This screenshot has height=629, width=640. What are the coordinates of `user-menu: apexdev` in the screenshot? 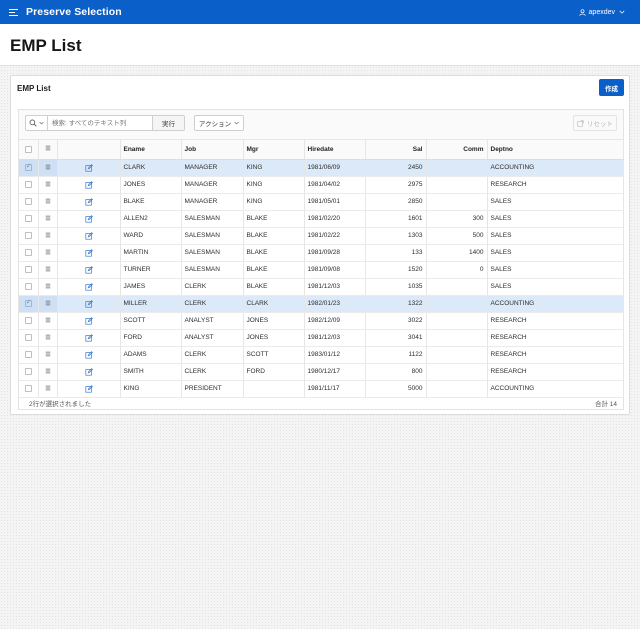 It's located at (603, 12).